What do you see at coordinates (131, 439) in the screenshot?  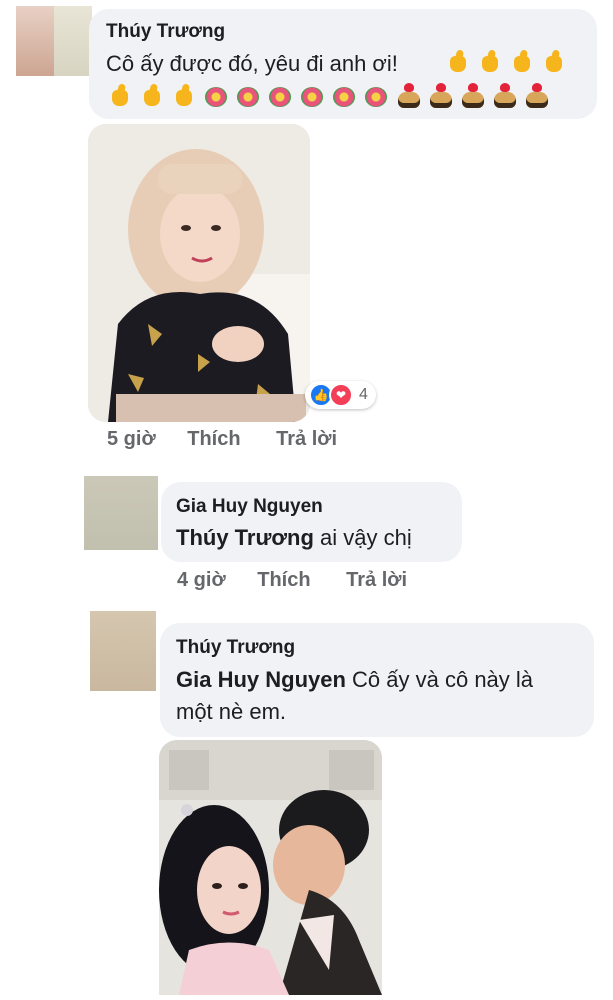 I see `comment-time: 5 giờ` at bounding box center [131, 439].